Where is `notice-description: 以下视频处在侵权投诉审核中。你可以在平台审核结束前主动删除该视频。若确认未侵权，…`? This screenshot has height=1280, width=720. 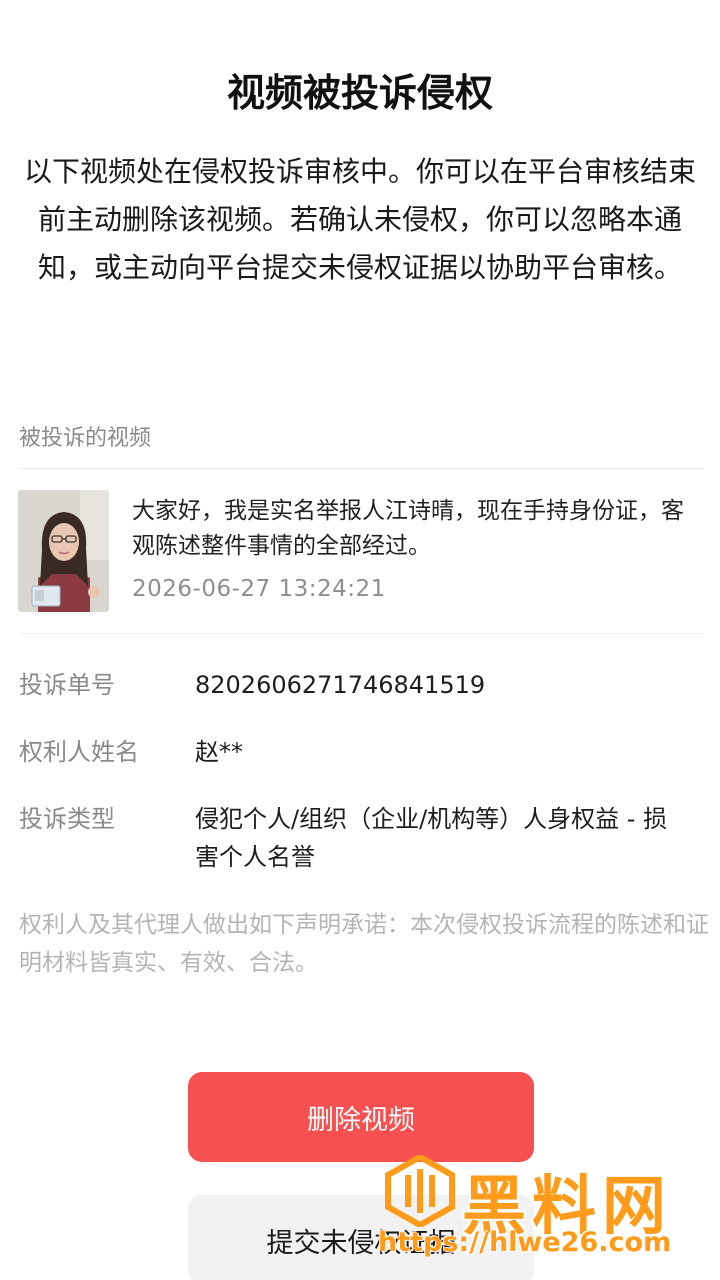 notice-description: 以下视频处在侵权投诉审核中。你可以在平台审核结束前主动删除该视频。若确认未侵权，… is located at coordinates (360, 219).